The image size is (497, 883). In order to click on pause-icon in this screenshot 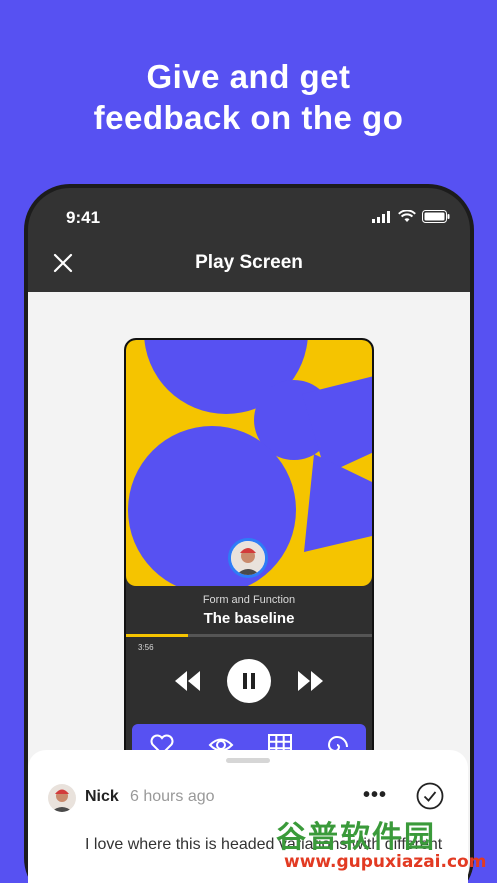, I will do `click(249, 681)`.